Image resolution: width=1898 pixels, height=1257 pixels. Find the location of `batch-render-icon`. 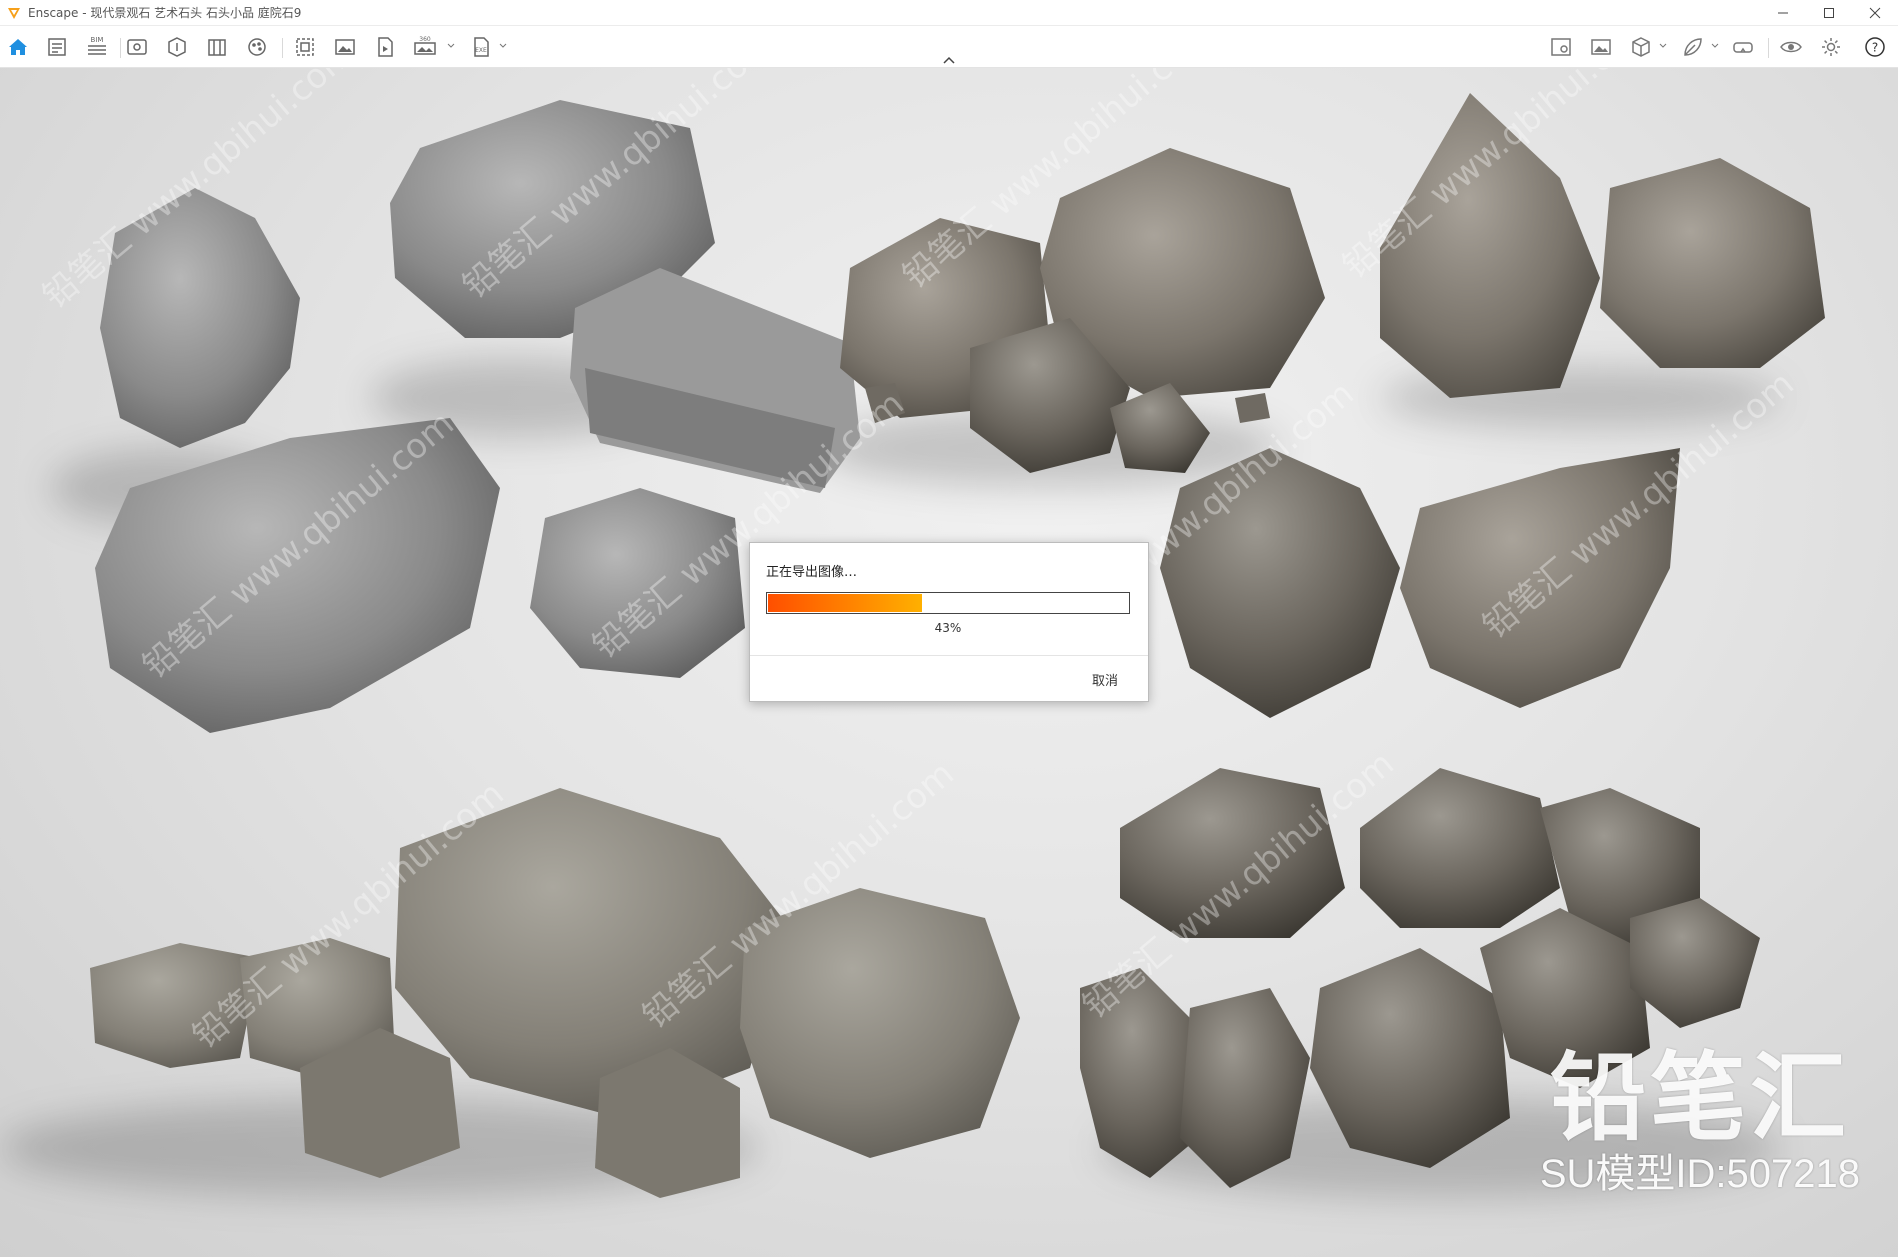

batch-render-icon is located at coordinates (305, 47).